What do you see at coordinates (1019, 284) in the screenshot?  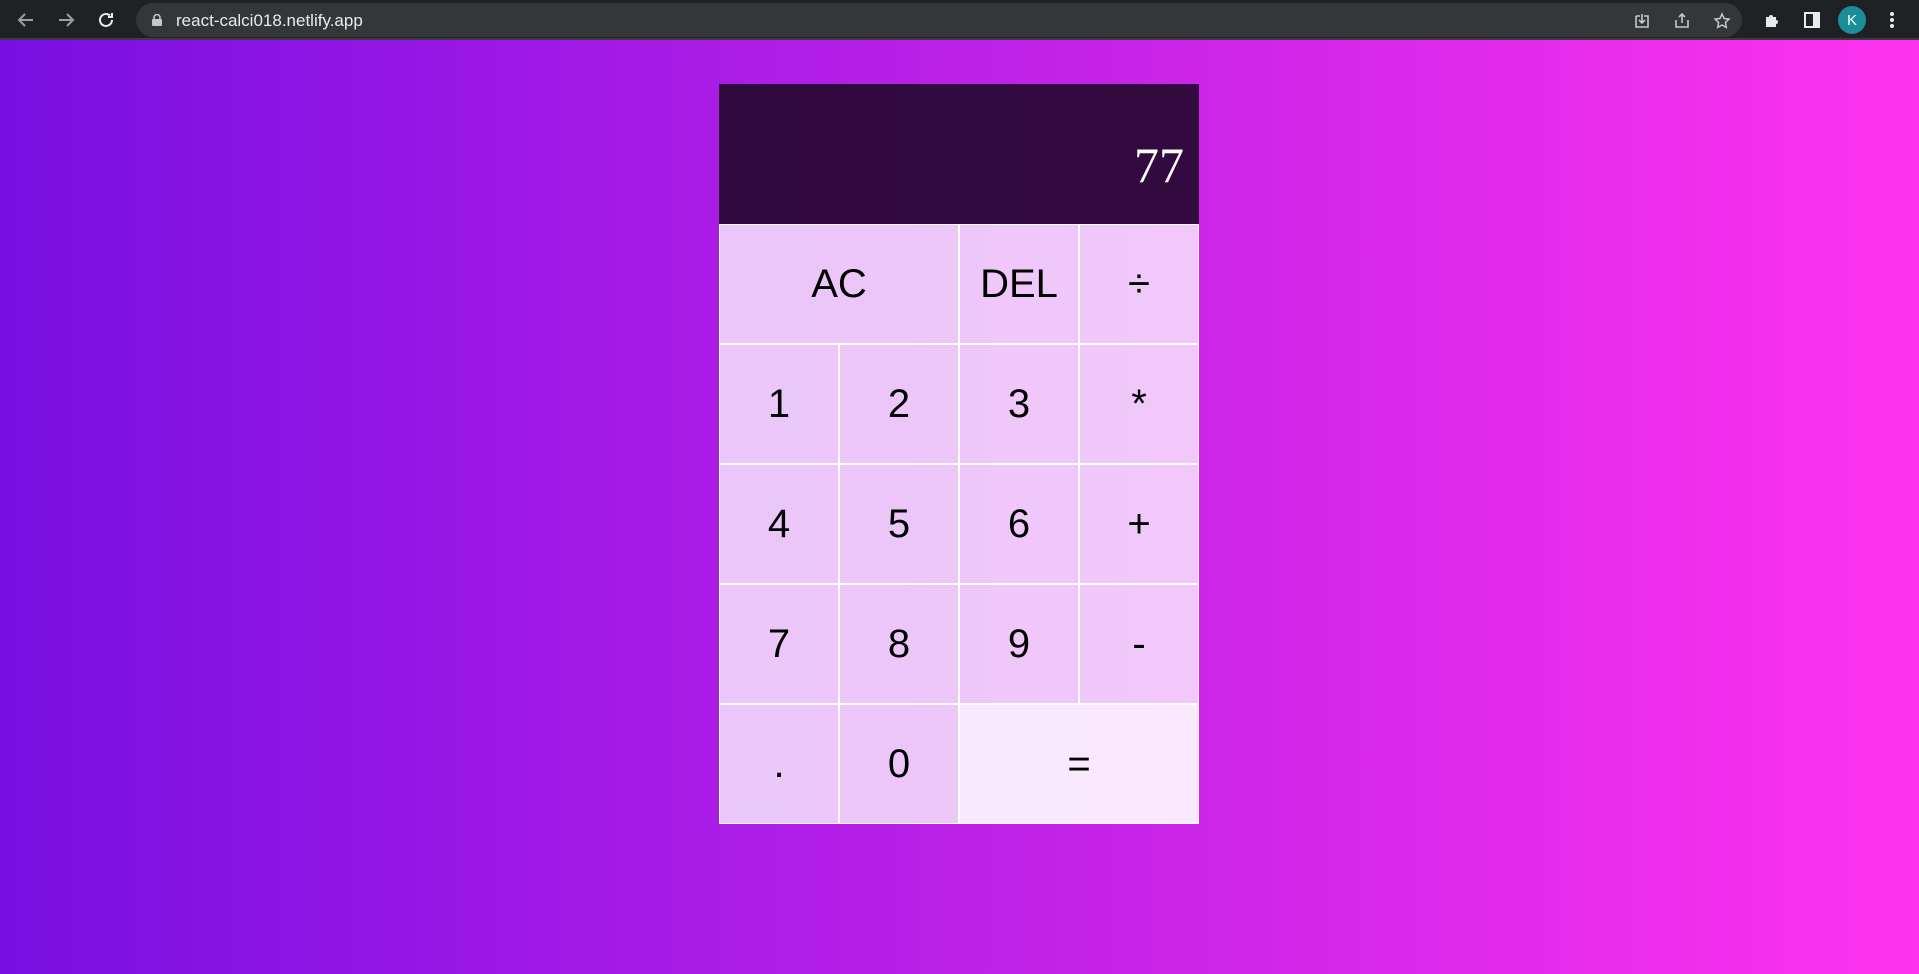 I see `delete-button: DEL` at bounding box center [1019, 284].